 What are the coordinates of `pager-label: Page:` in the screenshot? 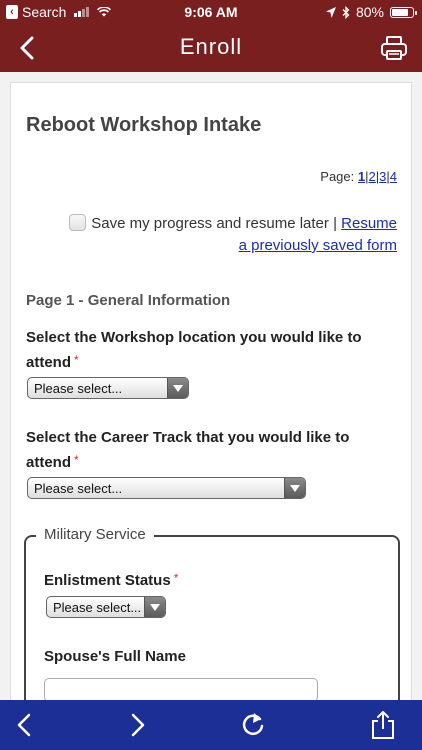 It's located at (337, 176).